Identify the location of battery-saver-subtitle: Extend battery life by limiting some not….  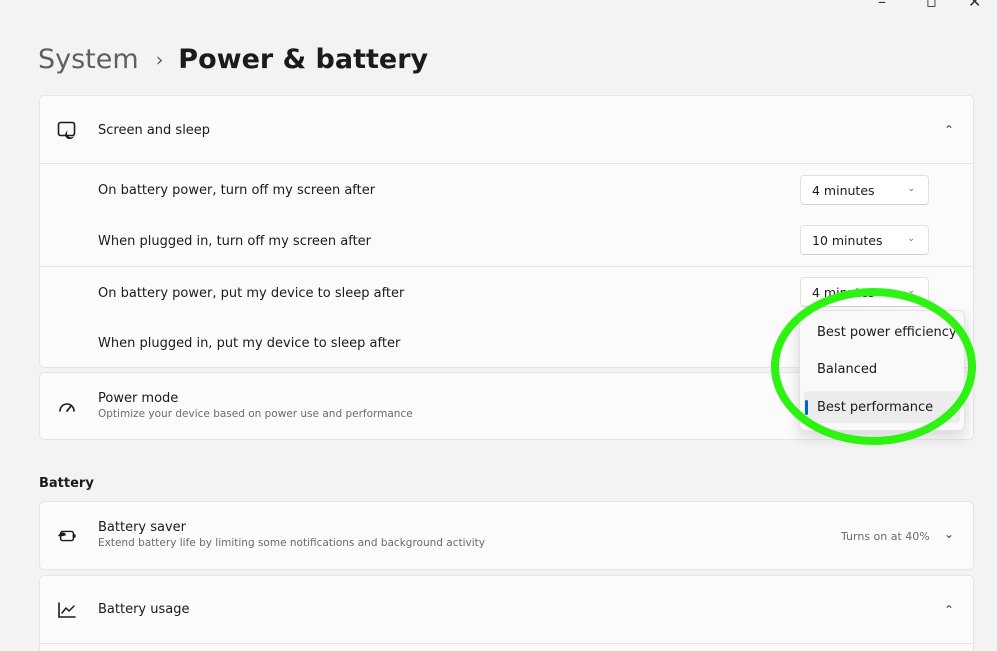
(291, 543).